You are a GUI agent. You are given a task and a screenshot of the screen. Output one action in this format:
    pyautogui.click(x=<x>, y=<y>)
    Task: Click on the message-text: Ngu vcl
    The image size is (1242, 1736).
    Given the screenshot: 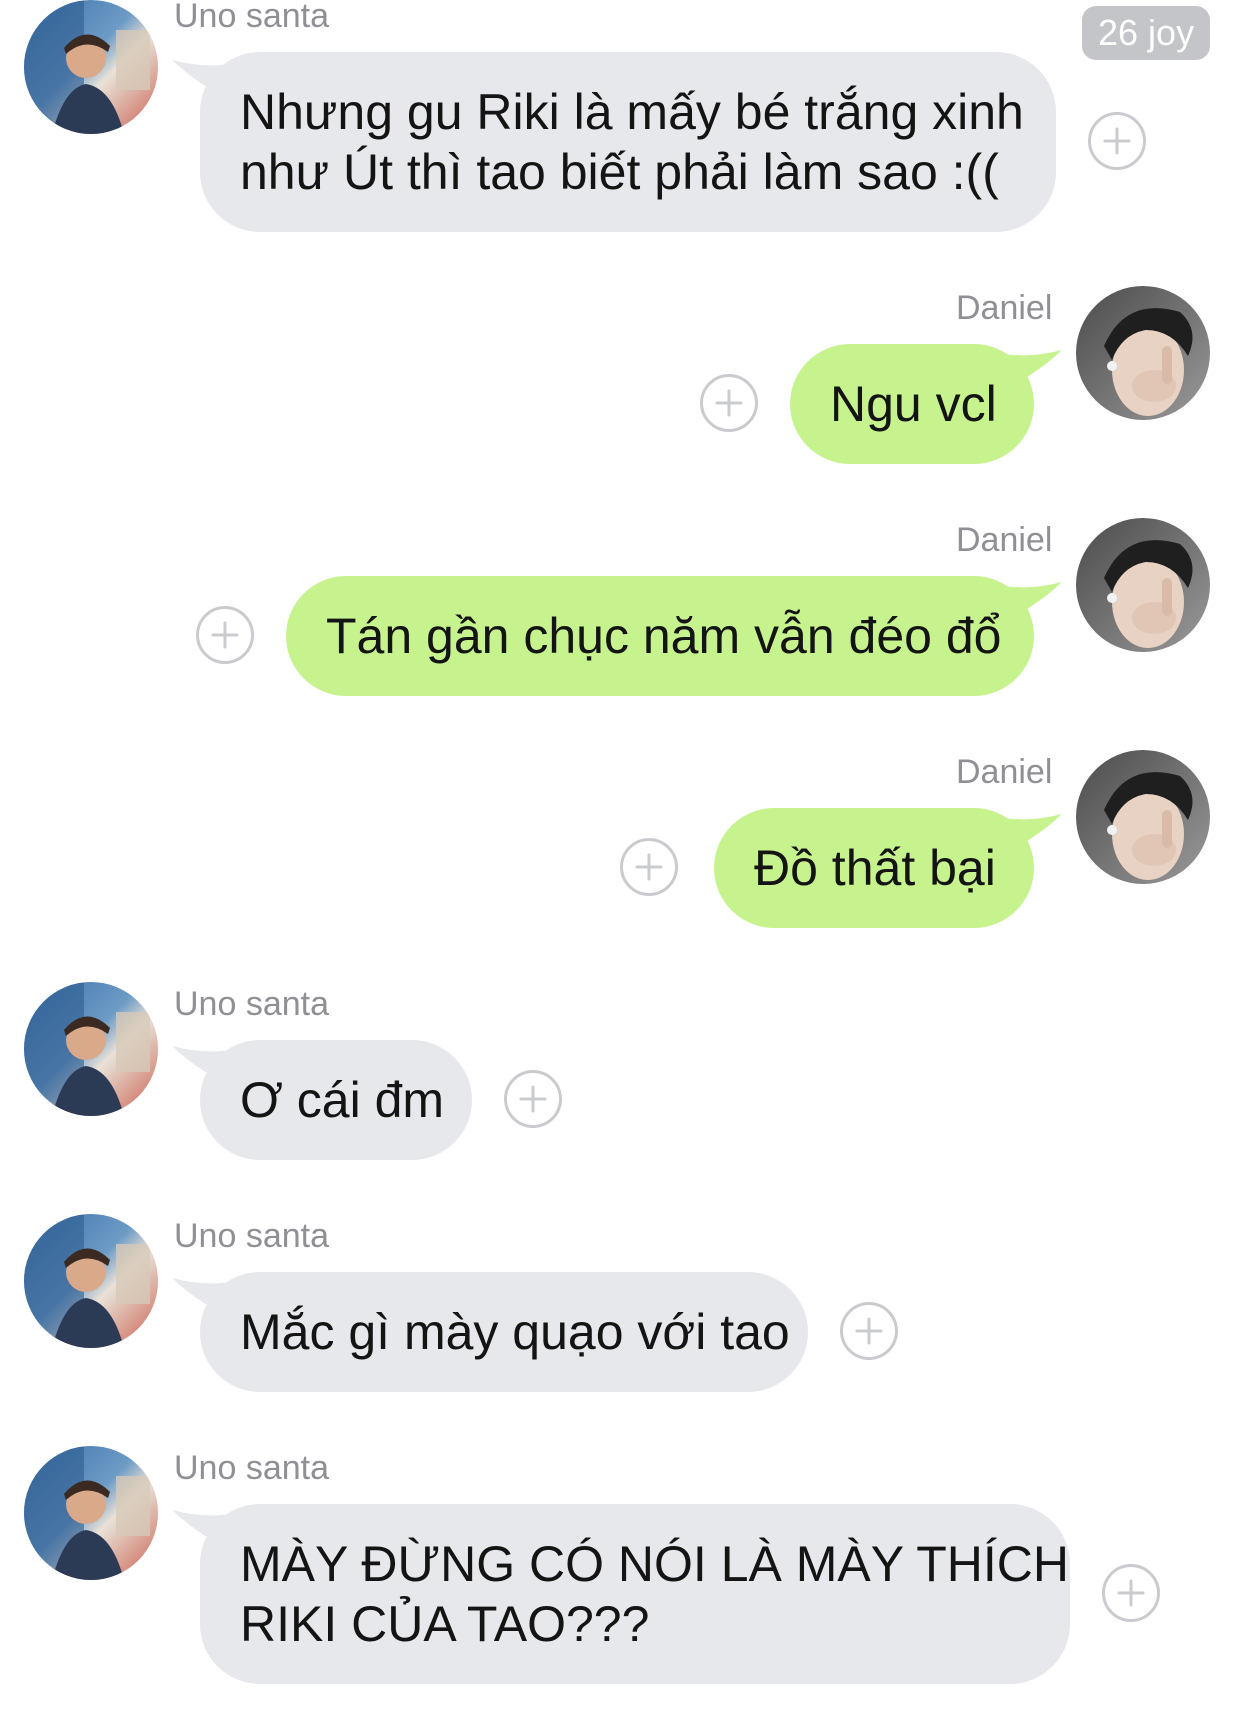 What is the action you would take?
    pyautogui.click(x=913, y=404)
    